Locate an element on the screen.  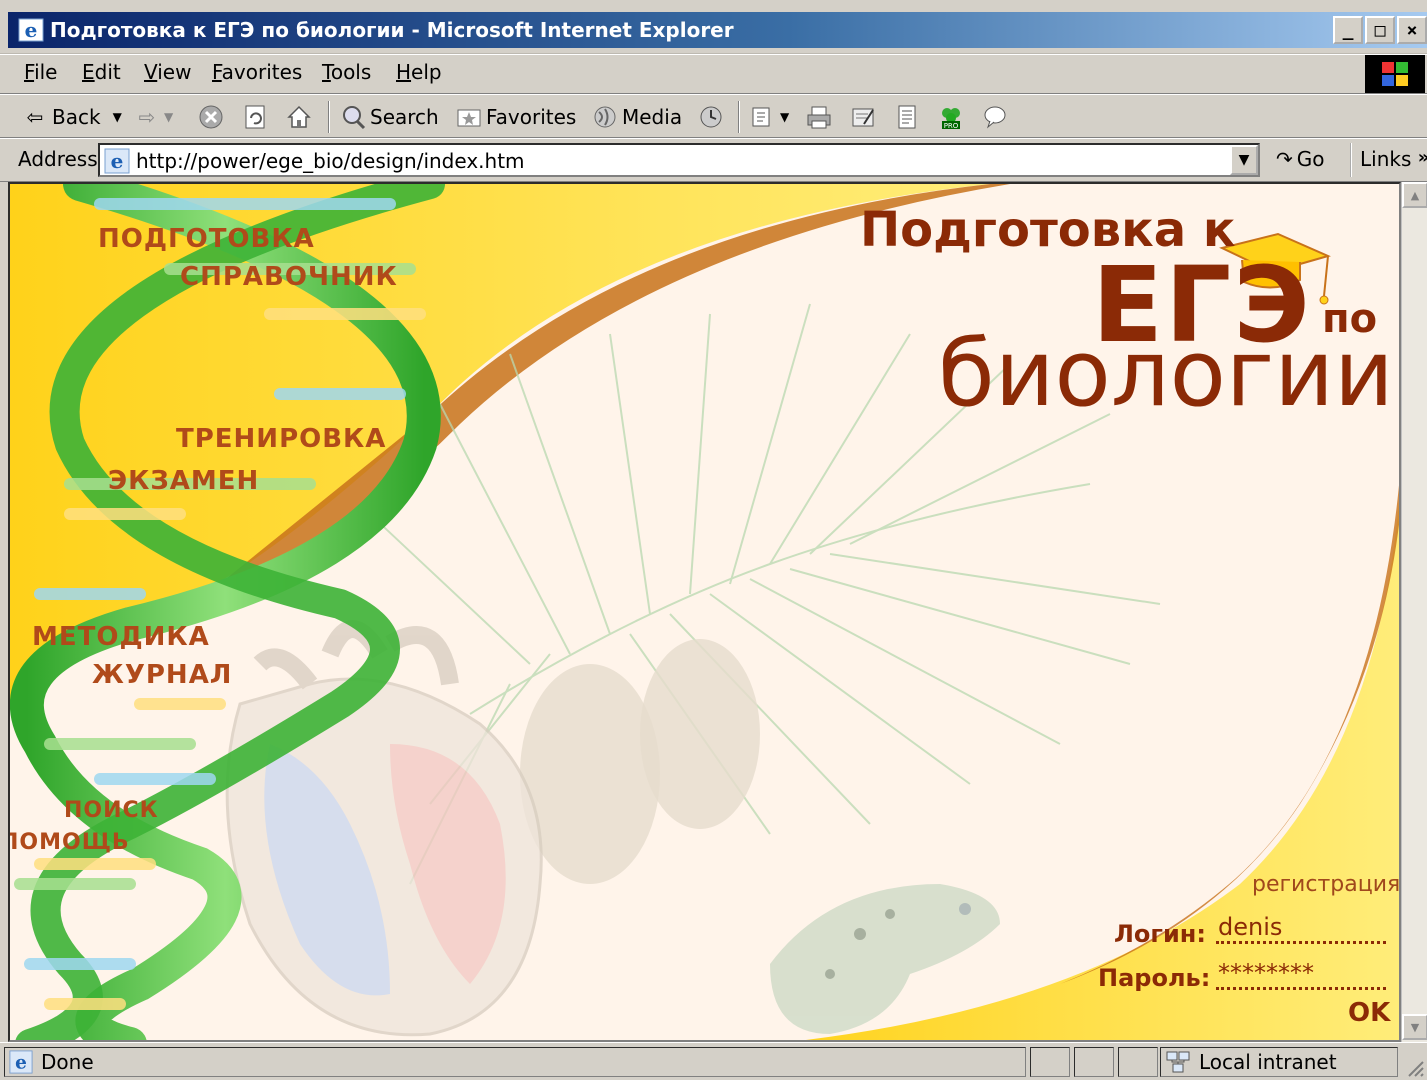
nav-poisk: ПОИСК is located at coordinates (111, 810).